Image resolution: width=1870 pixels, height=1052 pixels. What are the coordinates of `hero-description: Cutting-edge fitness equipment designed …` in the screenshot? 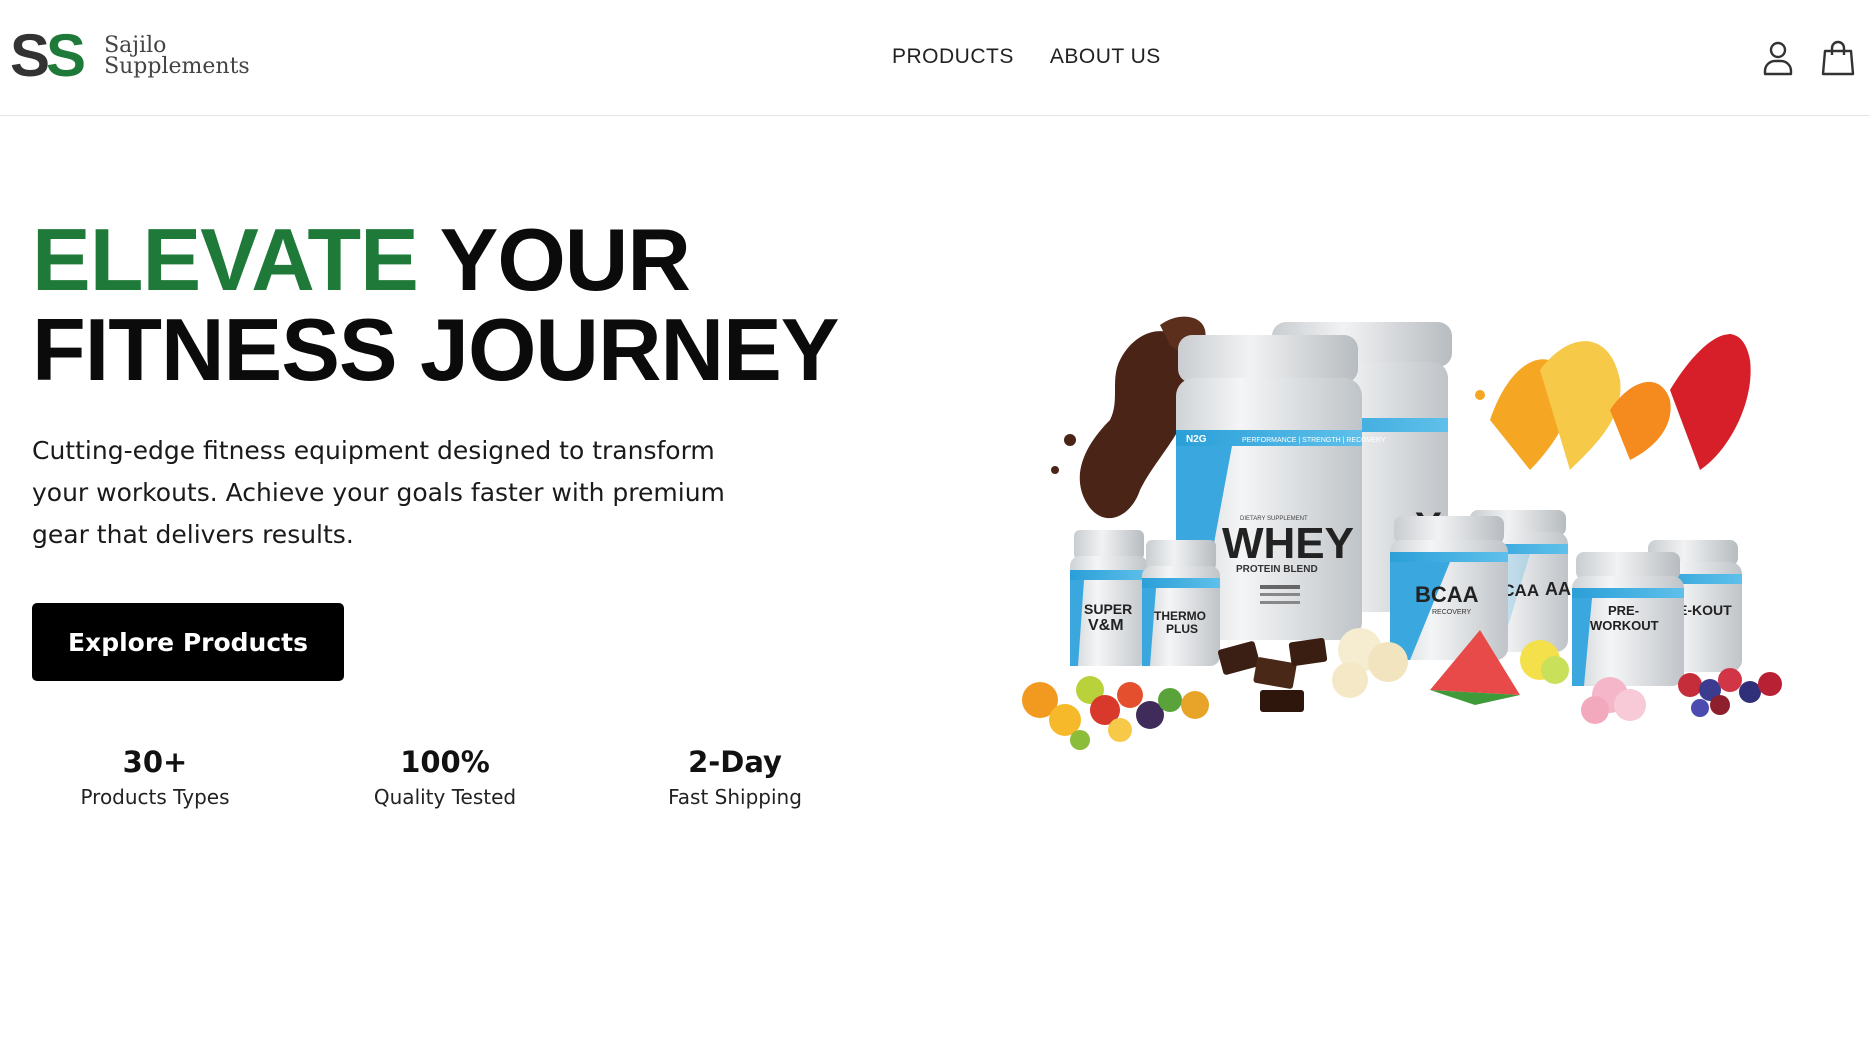 It's located at (378, 492).